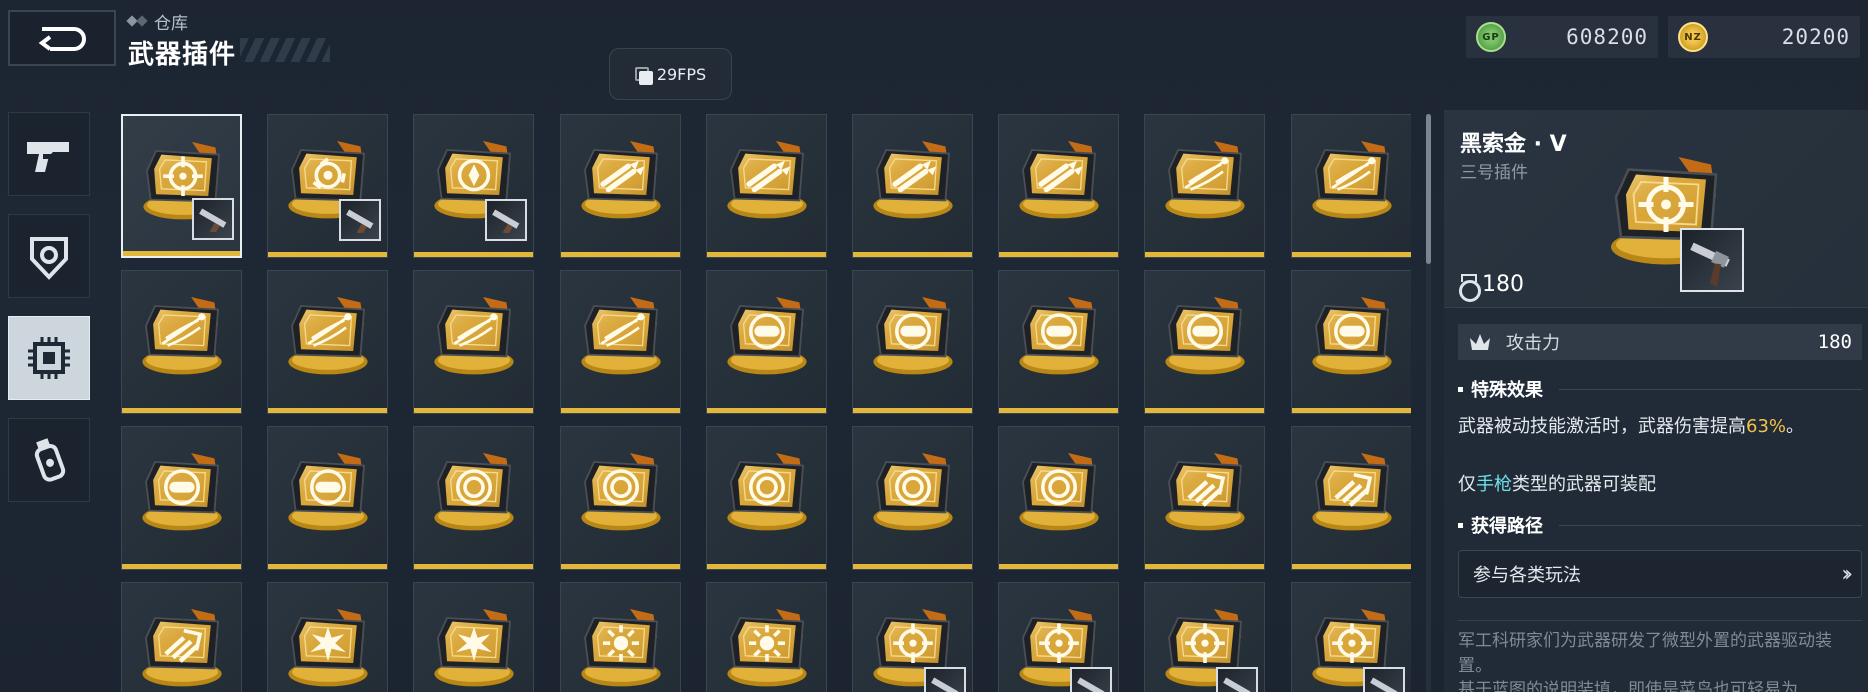 Image resolution: width=1868 pixels, height=692 pixels. Describe the element at coordinates (1503, 284) in the screenshot. I see `power-value: 180` at that location.